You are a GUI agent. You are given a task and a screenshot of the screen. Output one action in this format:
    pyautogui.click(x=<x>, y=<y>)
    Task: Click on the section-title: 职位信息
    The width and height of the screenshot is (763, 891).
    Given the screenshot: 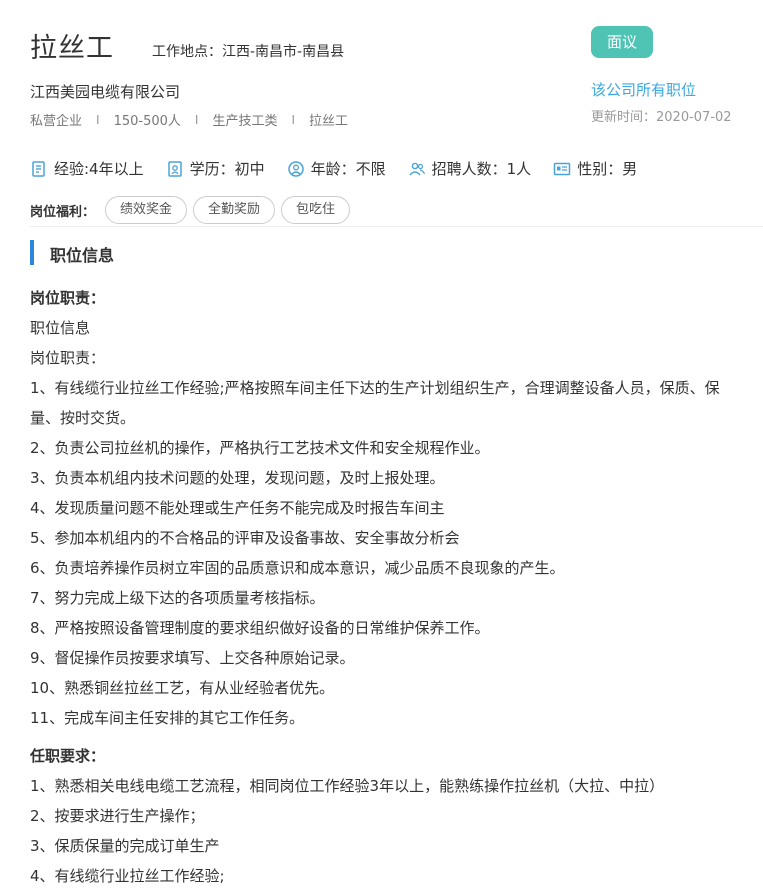 What is the action you would take?
    pyautogui.click(x=82, y=255)
    